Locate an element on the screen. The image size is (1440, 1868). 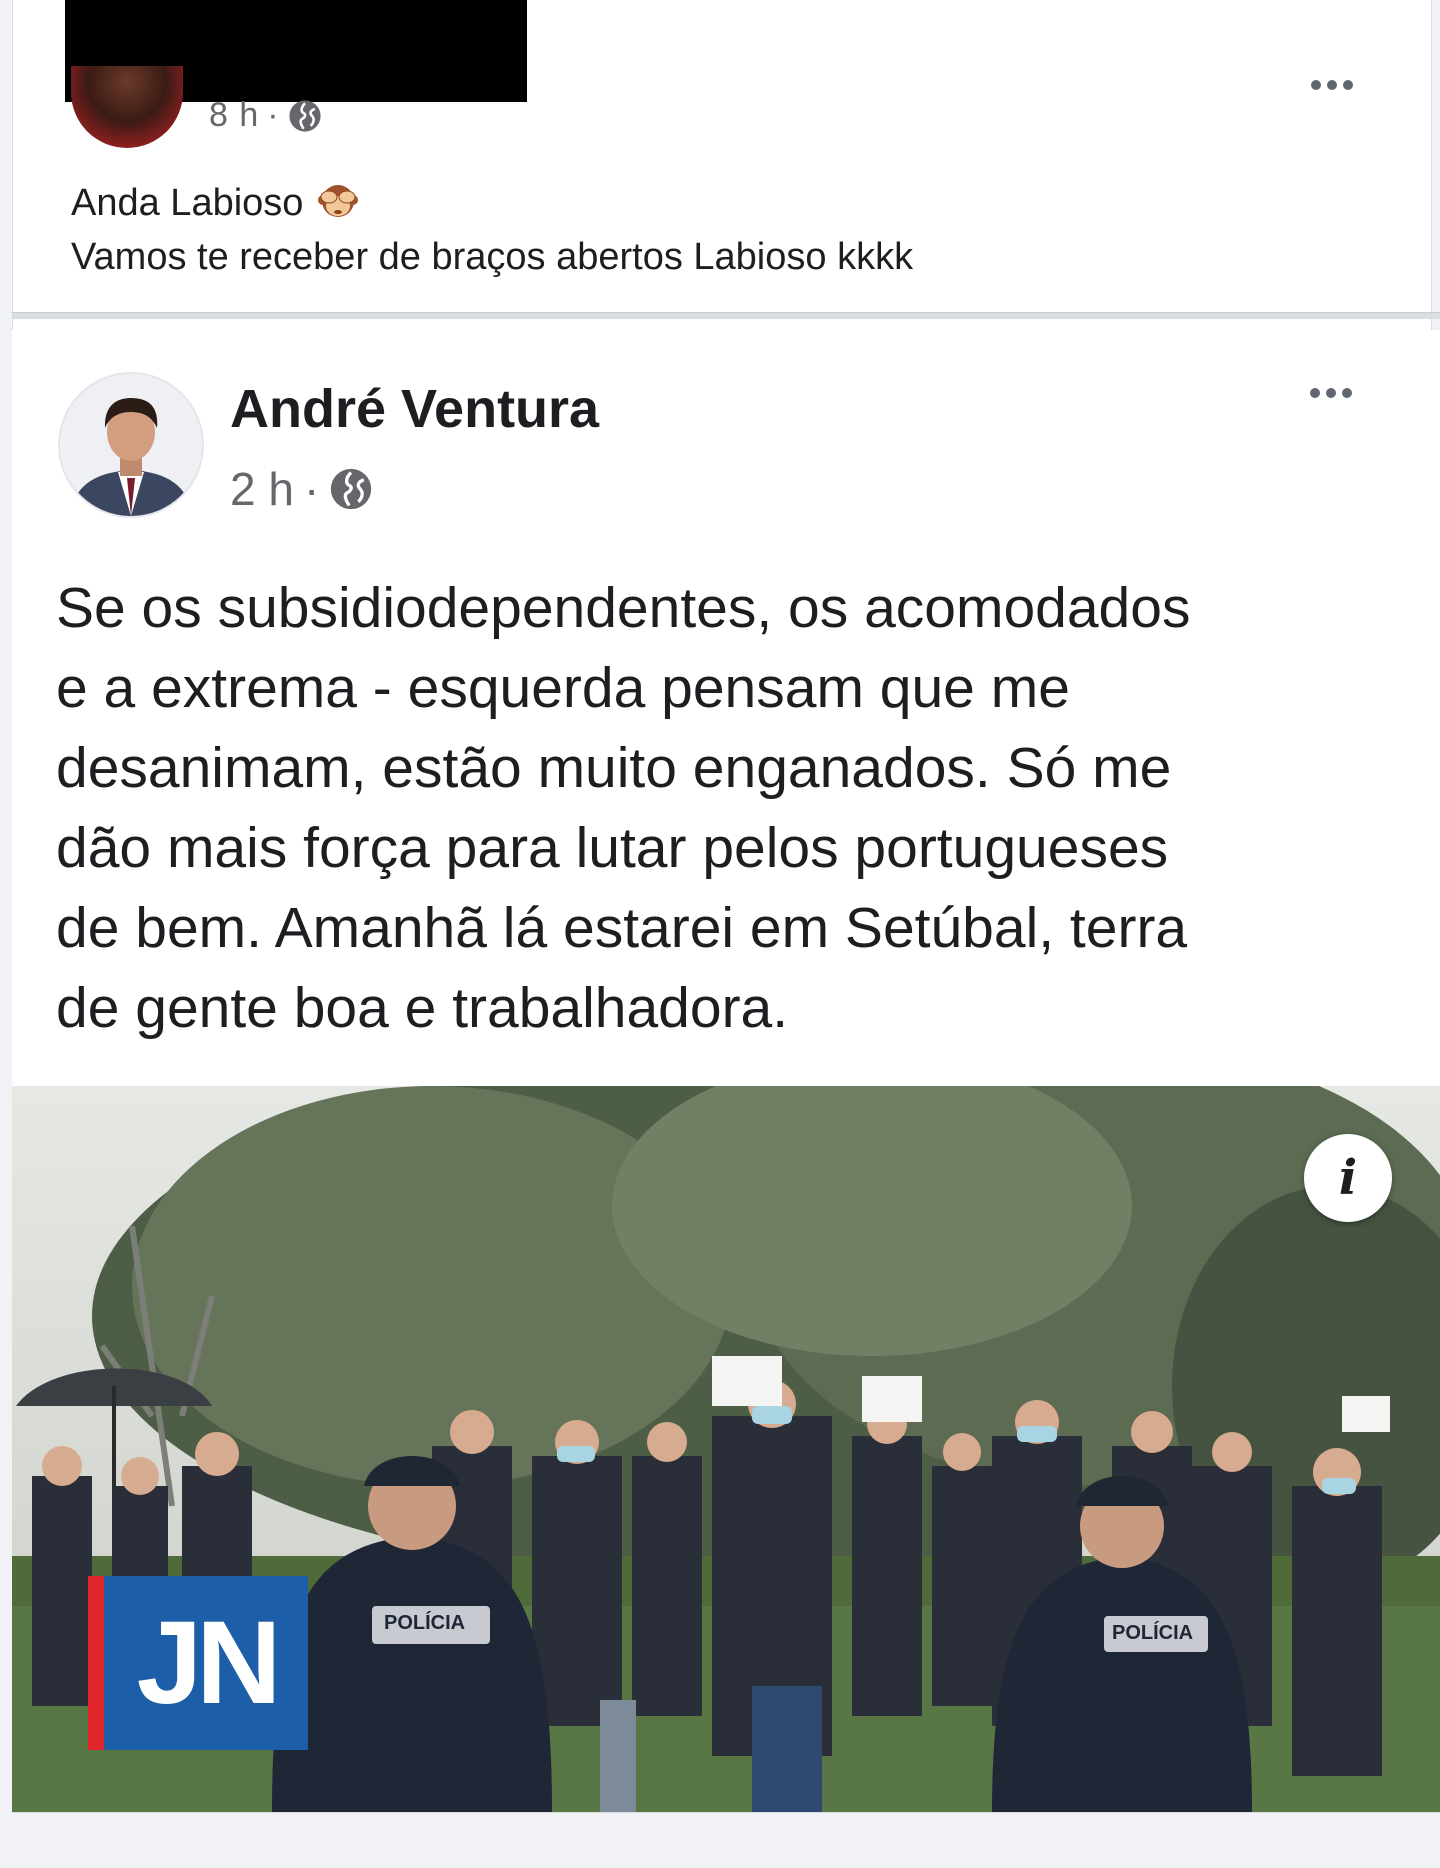
post-timestamp: 2 h is located at coordinates (262, 489).